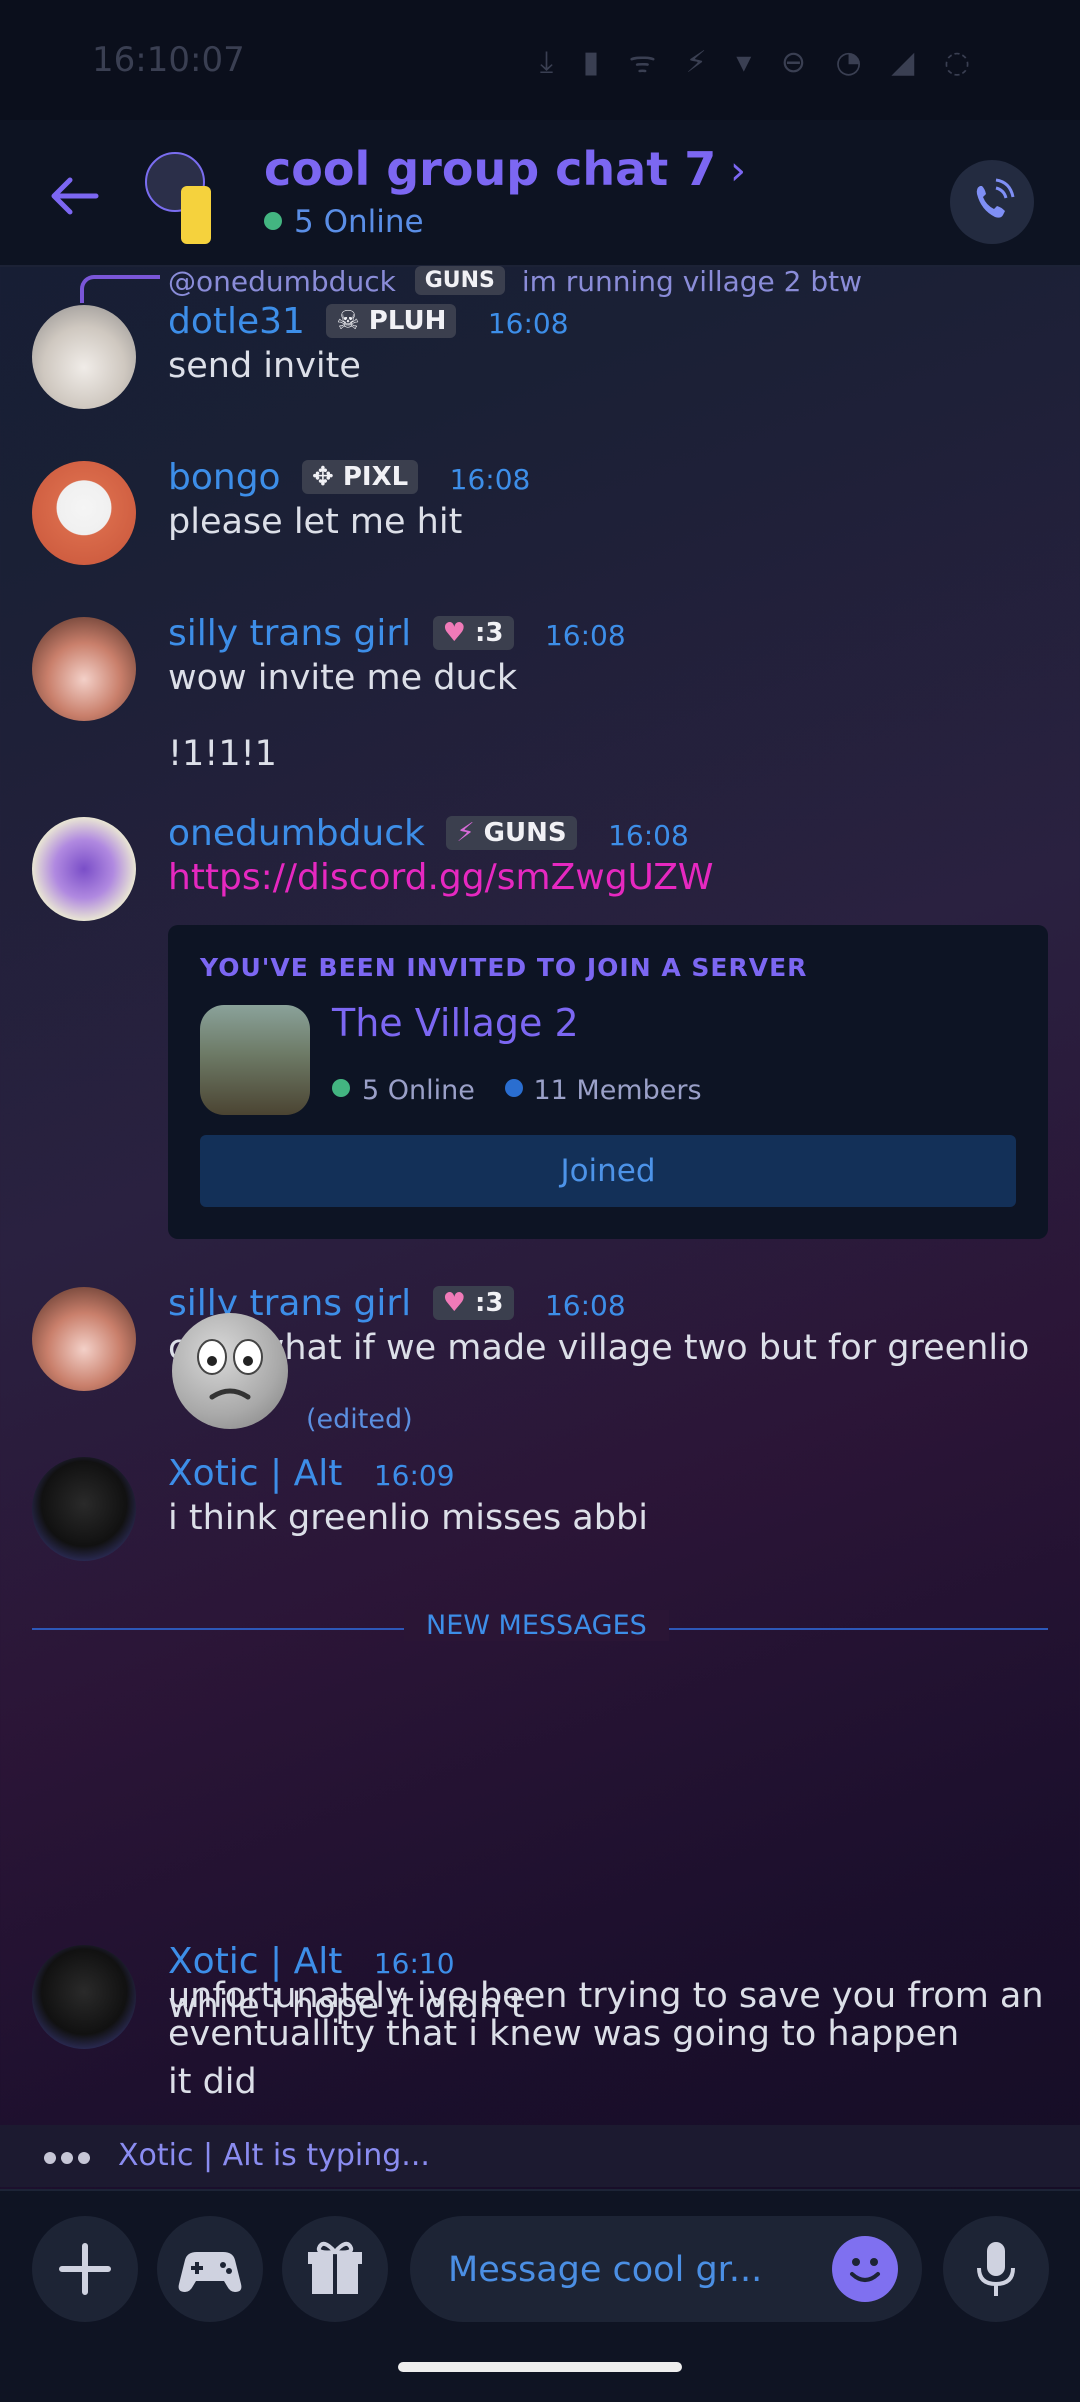  Describe the element at coordinates (359, 1419) in the screenshot. I see `edited-label: (edited)` at that location.